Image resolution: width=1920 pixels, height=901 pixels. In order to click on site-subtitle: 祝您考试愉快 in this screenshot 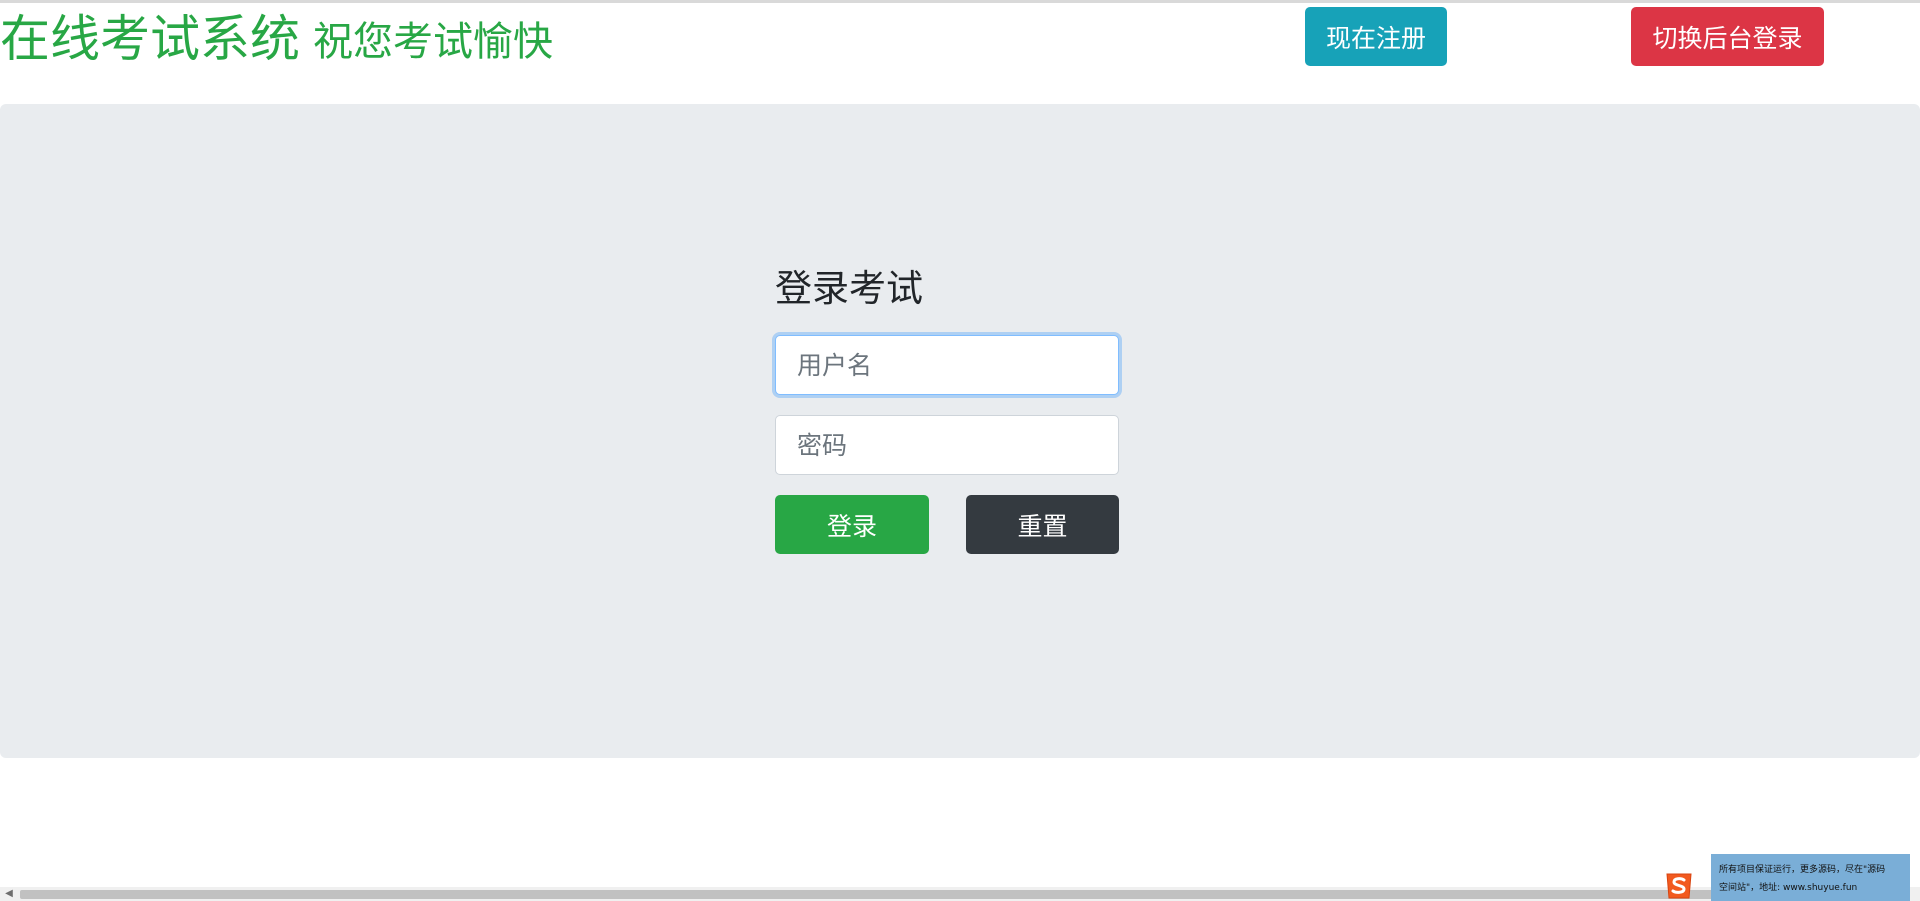, I will do `click(433, 42)`.